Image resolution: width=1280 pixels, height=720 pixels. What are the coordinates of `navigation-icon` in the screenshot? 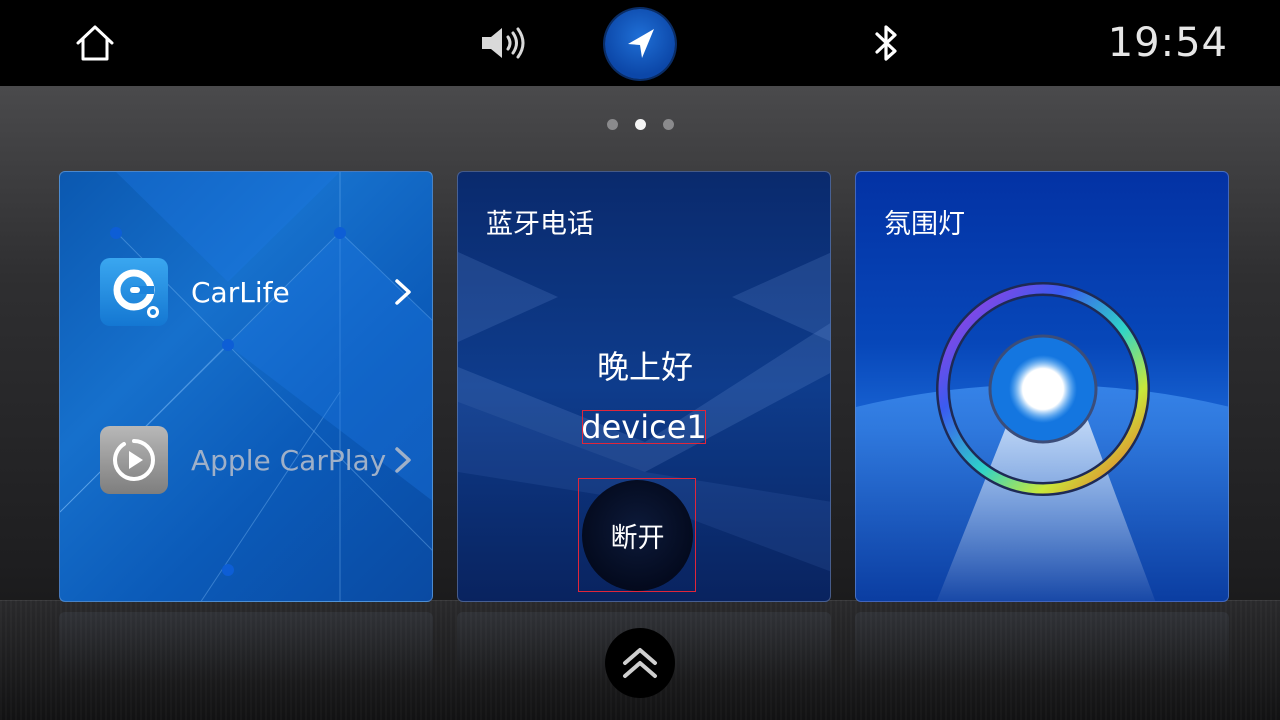 It's located at (641, 43).